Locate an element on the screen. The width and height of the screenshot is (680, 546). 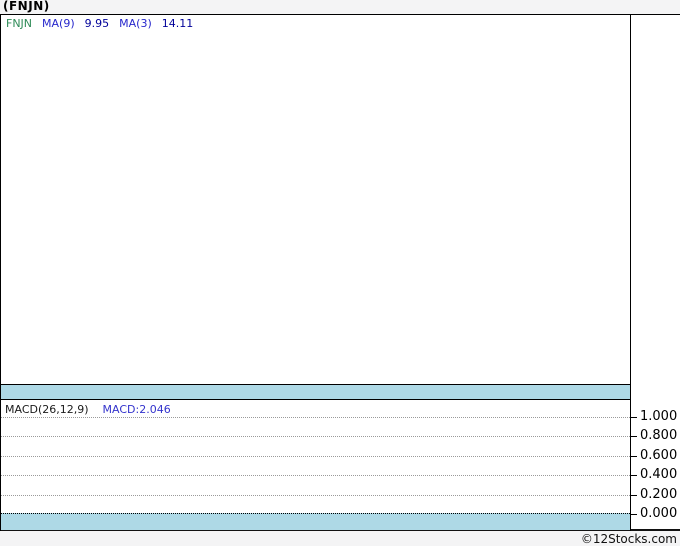
price-legend: FNJN MA(9) 9.95 MA(3) 14.11 is located at coordinates (104, 23).